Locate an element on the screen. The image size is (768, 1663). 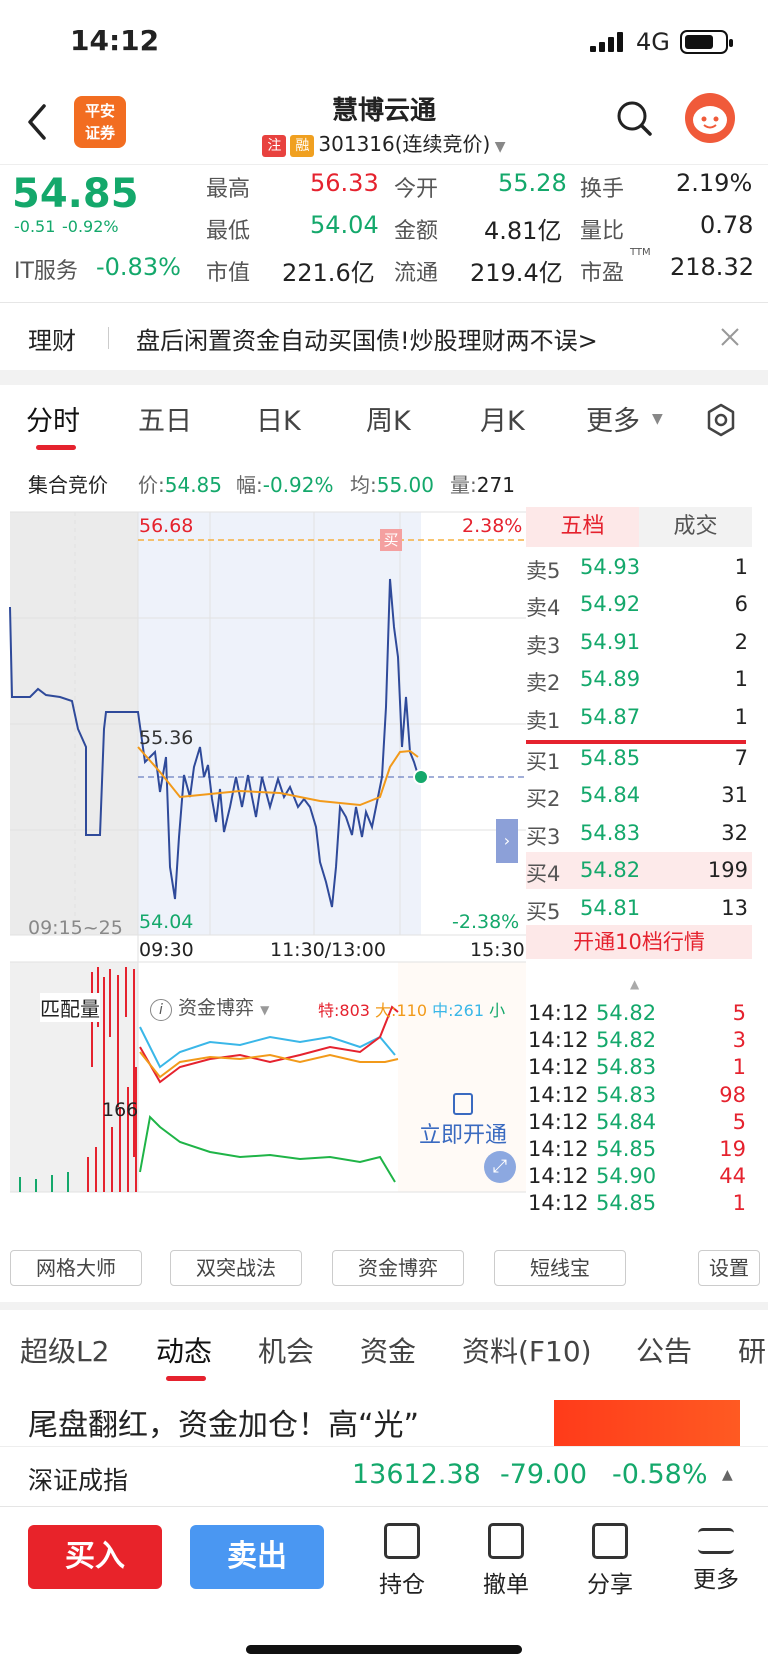
index-name: 深证成指 is located at coordinates (78, 1480).